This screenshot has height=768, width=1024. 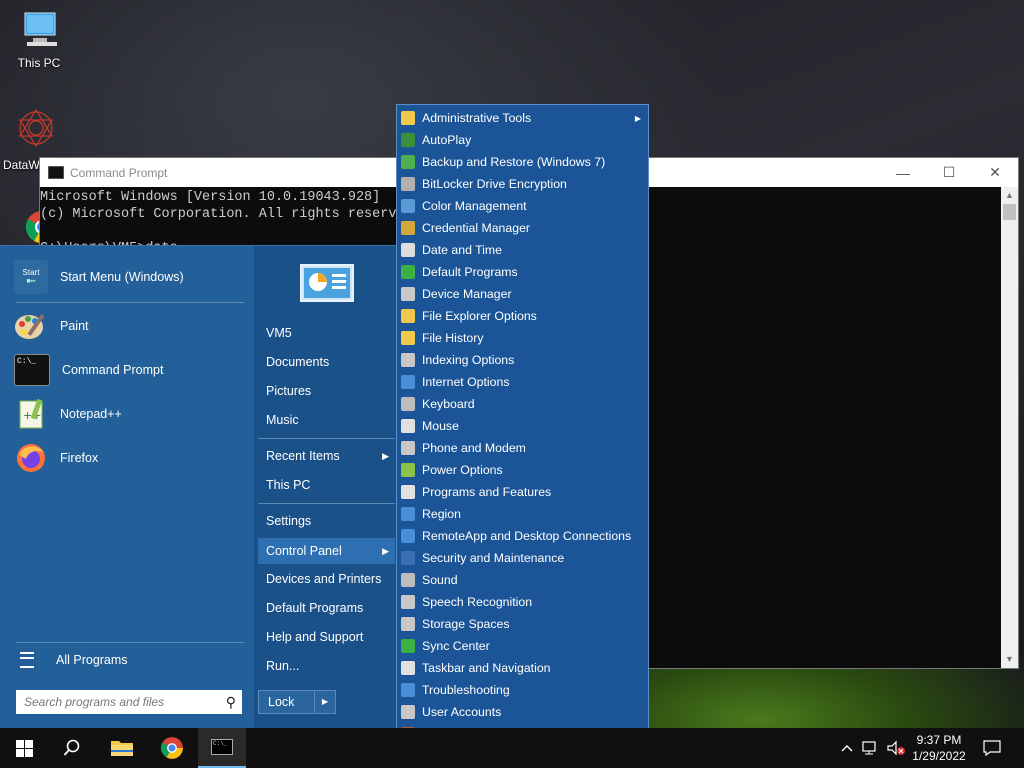 I want to click on control-panel-item-autoplay: AutoPlay, so click(x=523, y=140).